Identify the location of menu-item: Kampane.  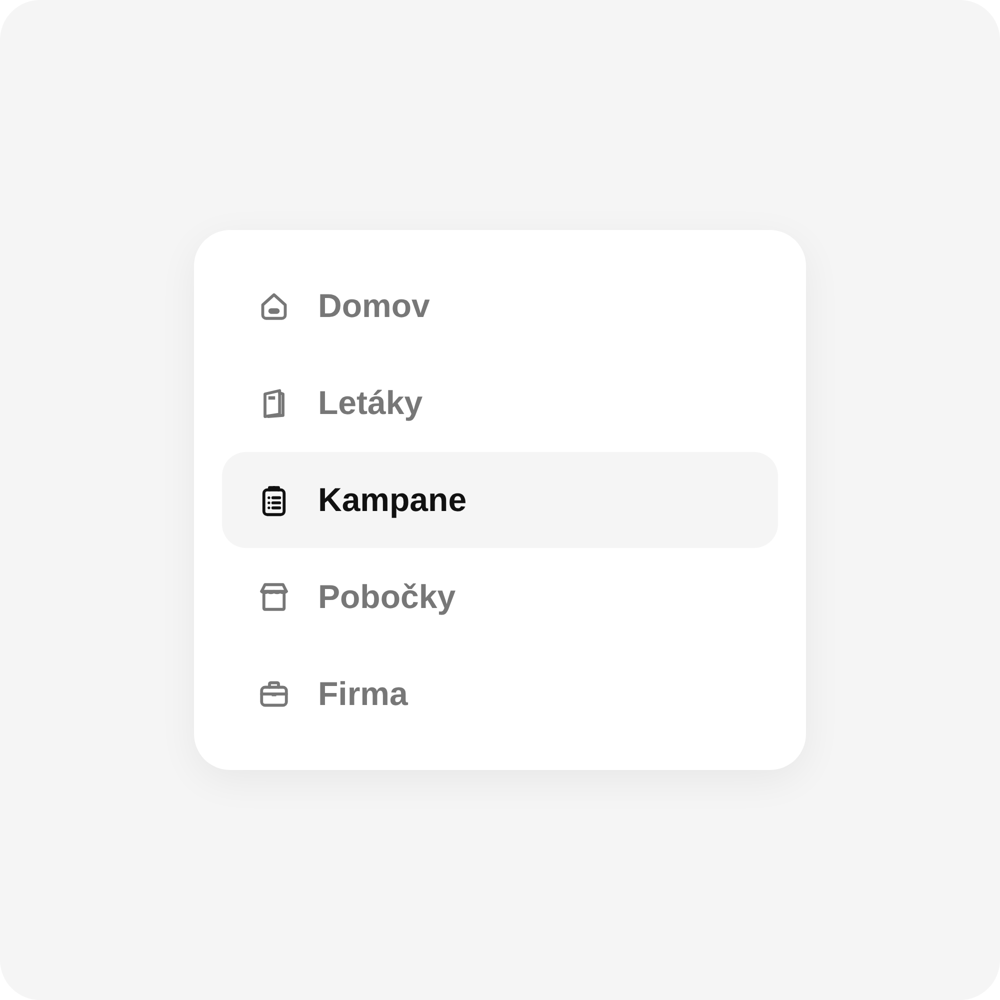
(500, 500).